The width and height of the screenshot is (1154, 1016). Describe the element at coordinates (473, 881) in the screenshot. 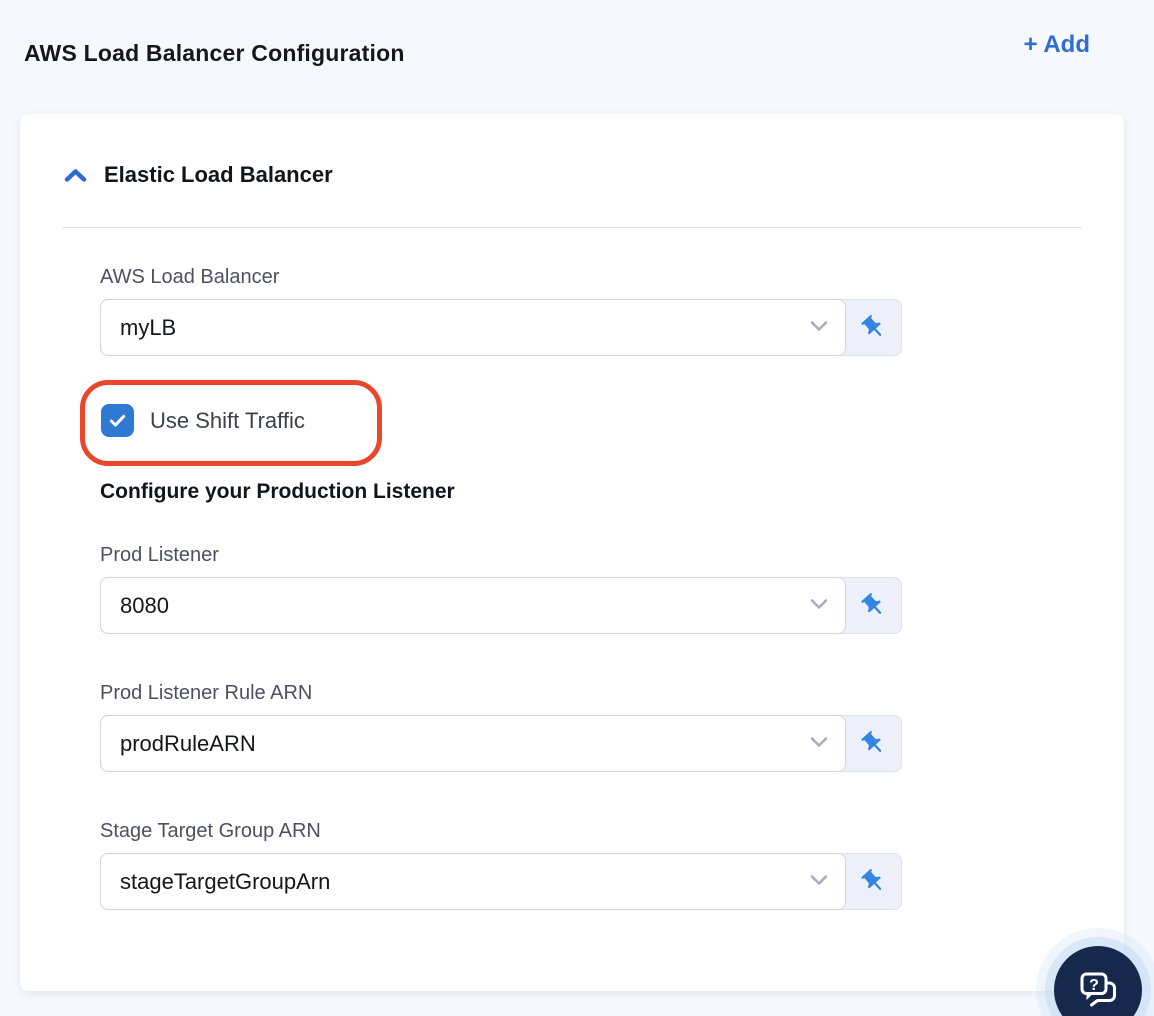

I see `stage-target-group-arn-select: stageTargetGroupArn` at that location.